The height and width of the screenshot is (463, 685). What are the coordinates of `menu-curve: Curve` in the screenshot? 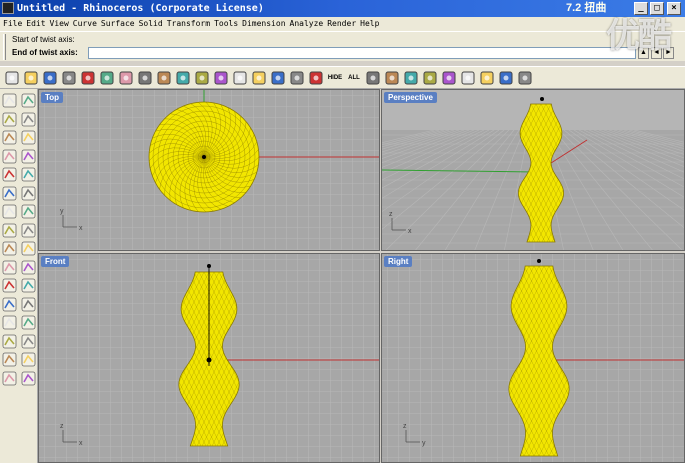 It's located at (85, 24).